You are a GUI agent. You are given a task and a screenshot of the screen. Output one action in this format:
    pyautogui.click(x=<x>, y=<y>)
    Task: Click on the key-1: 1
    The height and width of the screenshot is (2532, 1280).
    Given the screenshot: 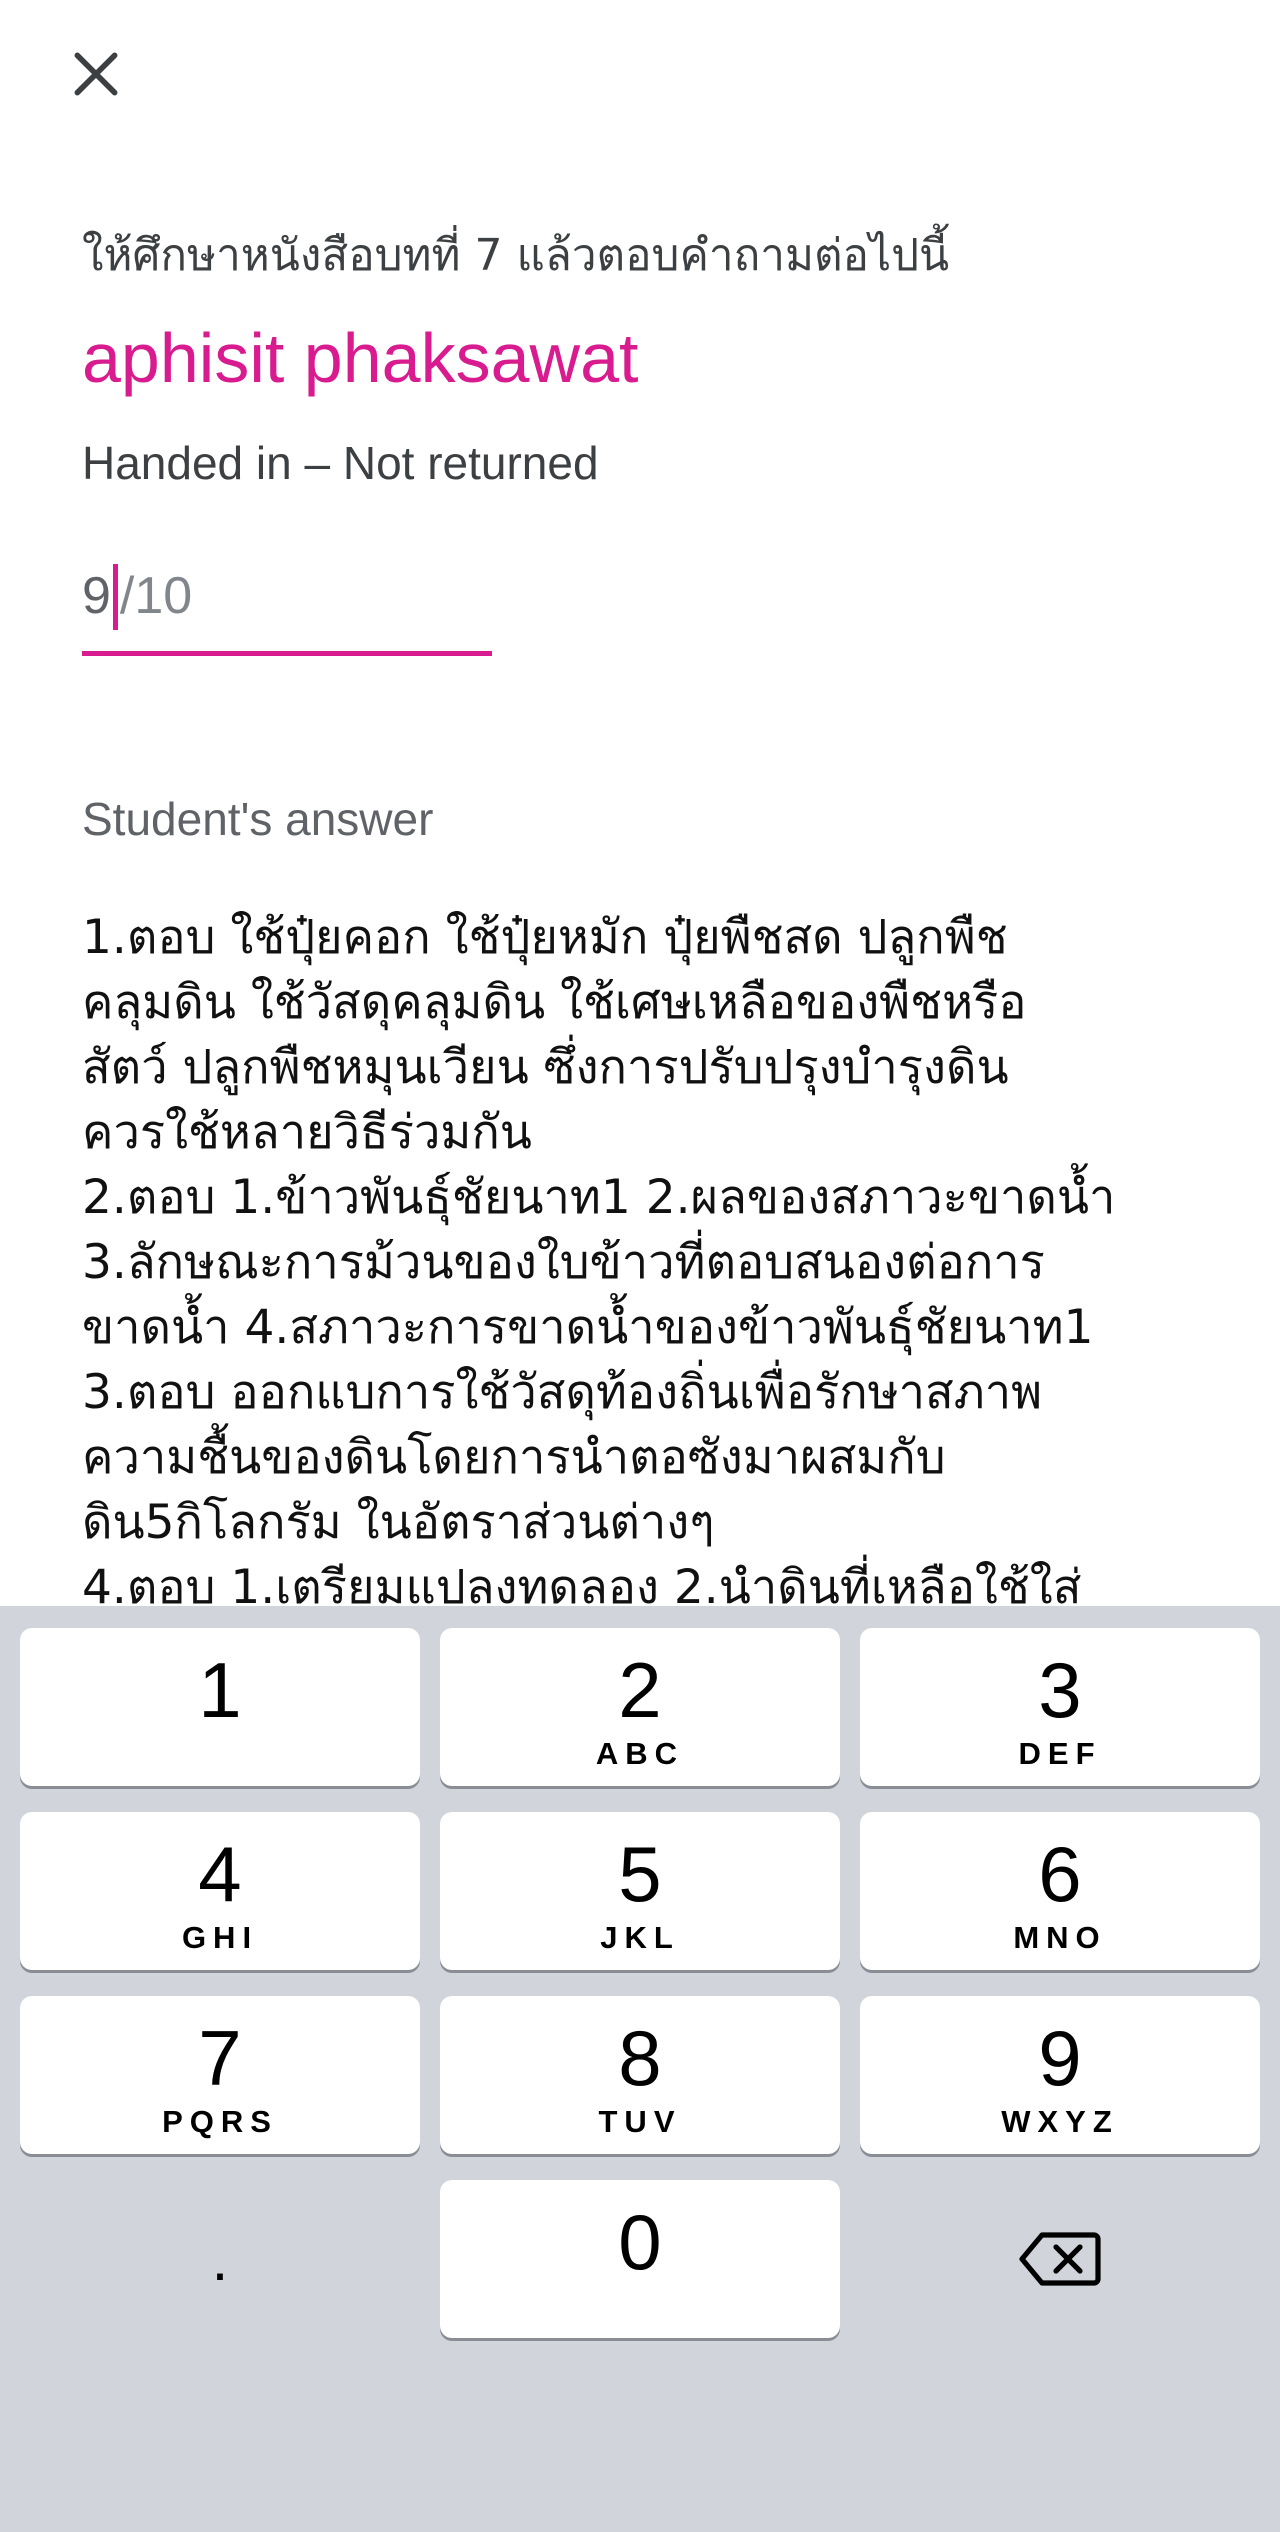 What is the action you would take?
    pyautogui.click(x=220, y=1707)
    